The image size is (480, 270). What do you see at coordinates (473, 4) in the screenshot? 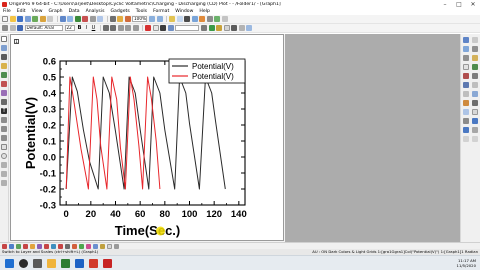
I see `close-icon: ✕` at bounding box center [473, 4].